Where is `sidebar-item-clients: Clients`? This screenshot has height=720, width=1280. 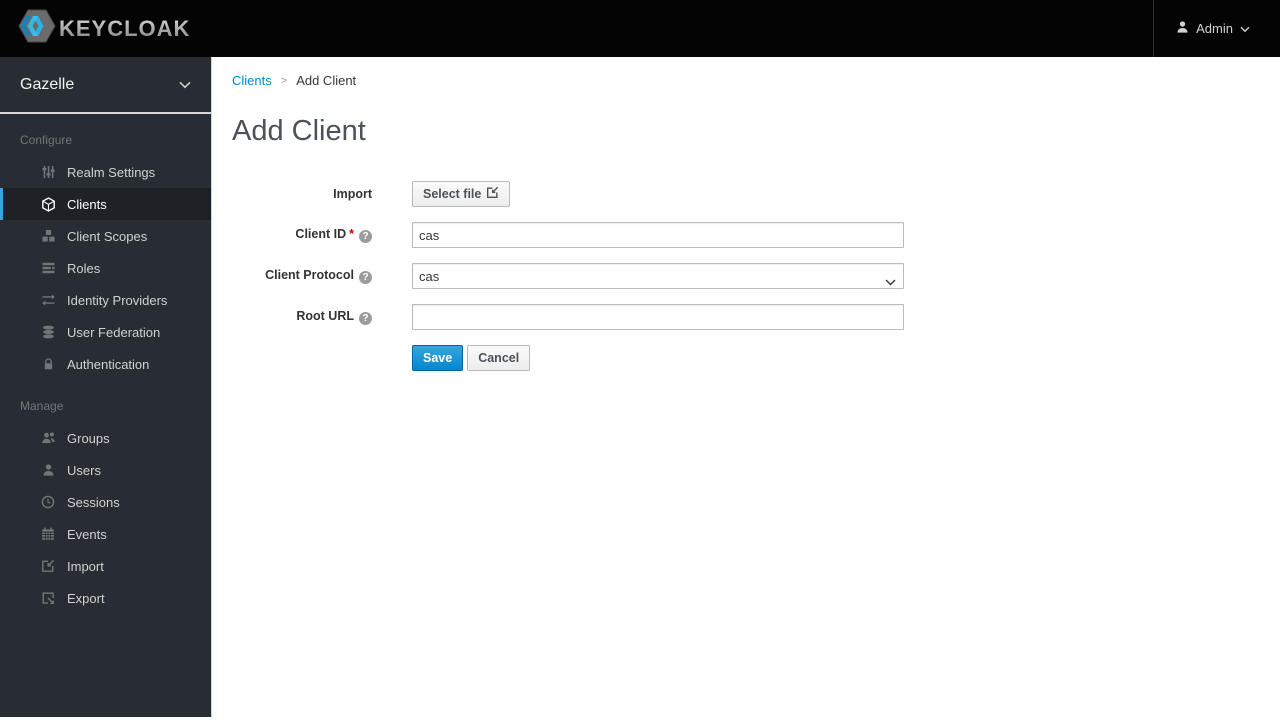
sidebar-item-clients: Clients is located at coordinates (105, 204).